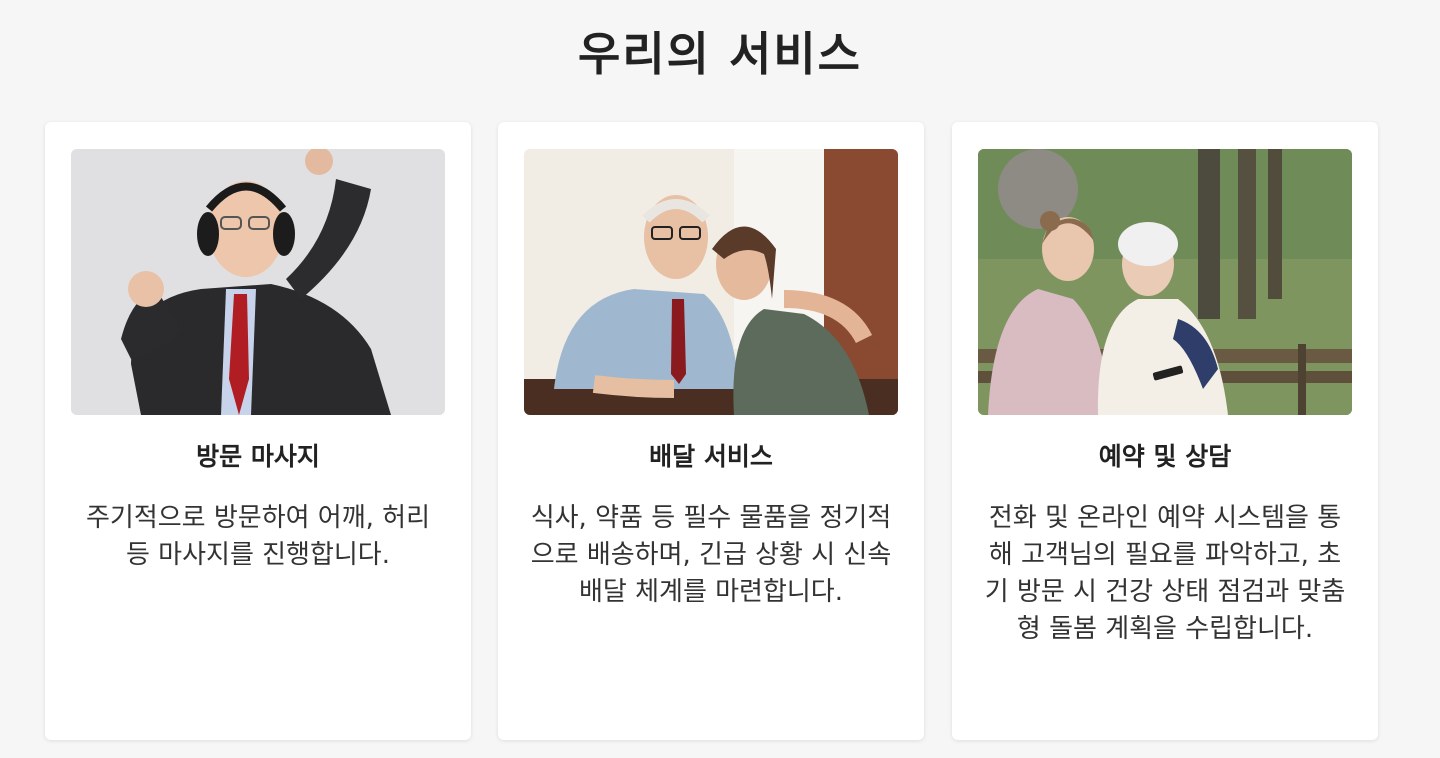 This screenshot has height=758, width=1440. I want to click on page-title: 우리의 서비스, so click(720, 54).